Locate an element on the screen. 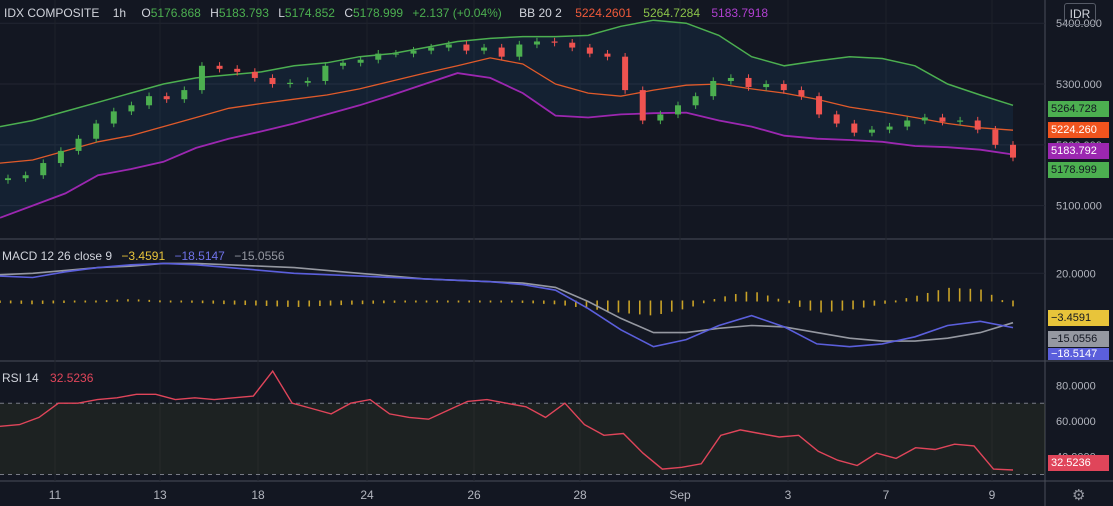 The width and height of the screenshot is (1113, 506). time-axis-label: 9 is located at coordinates (992, 495).